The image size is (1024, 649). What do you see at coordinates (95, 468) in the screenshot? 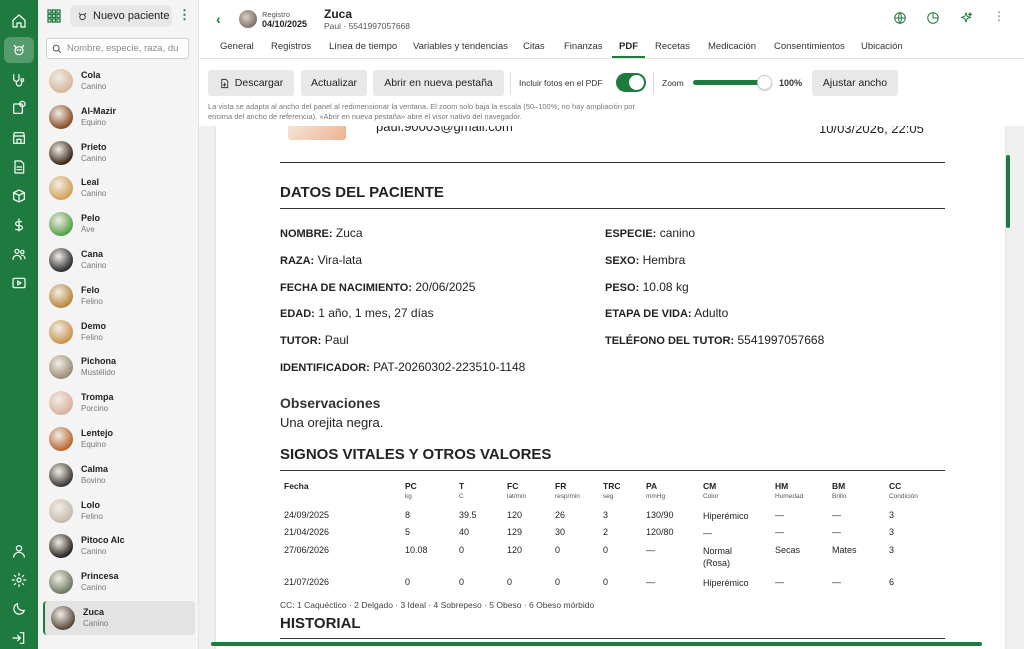
I see `patient-list-item-name: Calma` at bounding box center [95, 468].